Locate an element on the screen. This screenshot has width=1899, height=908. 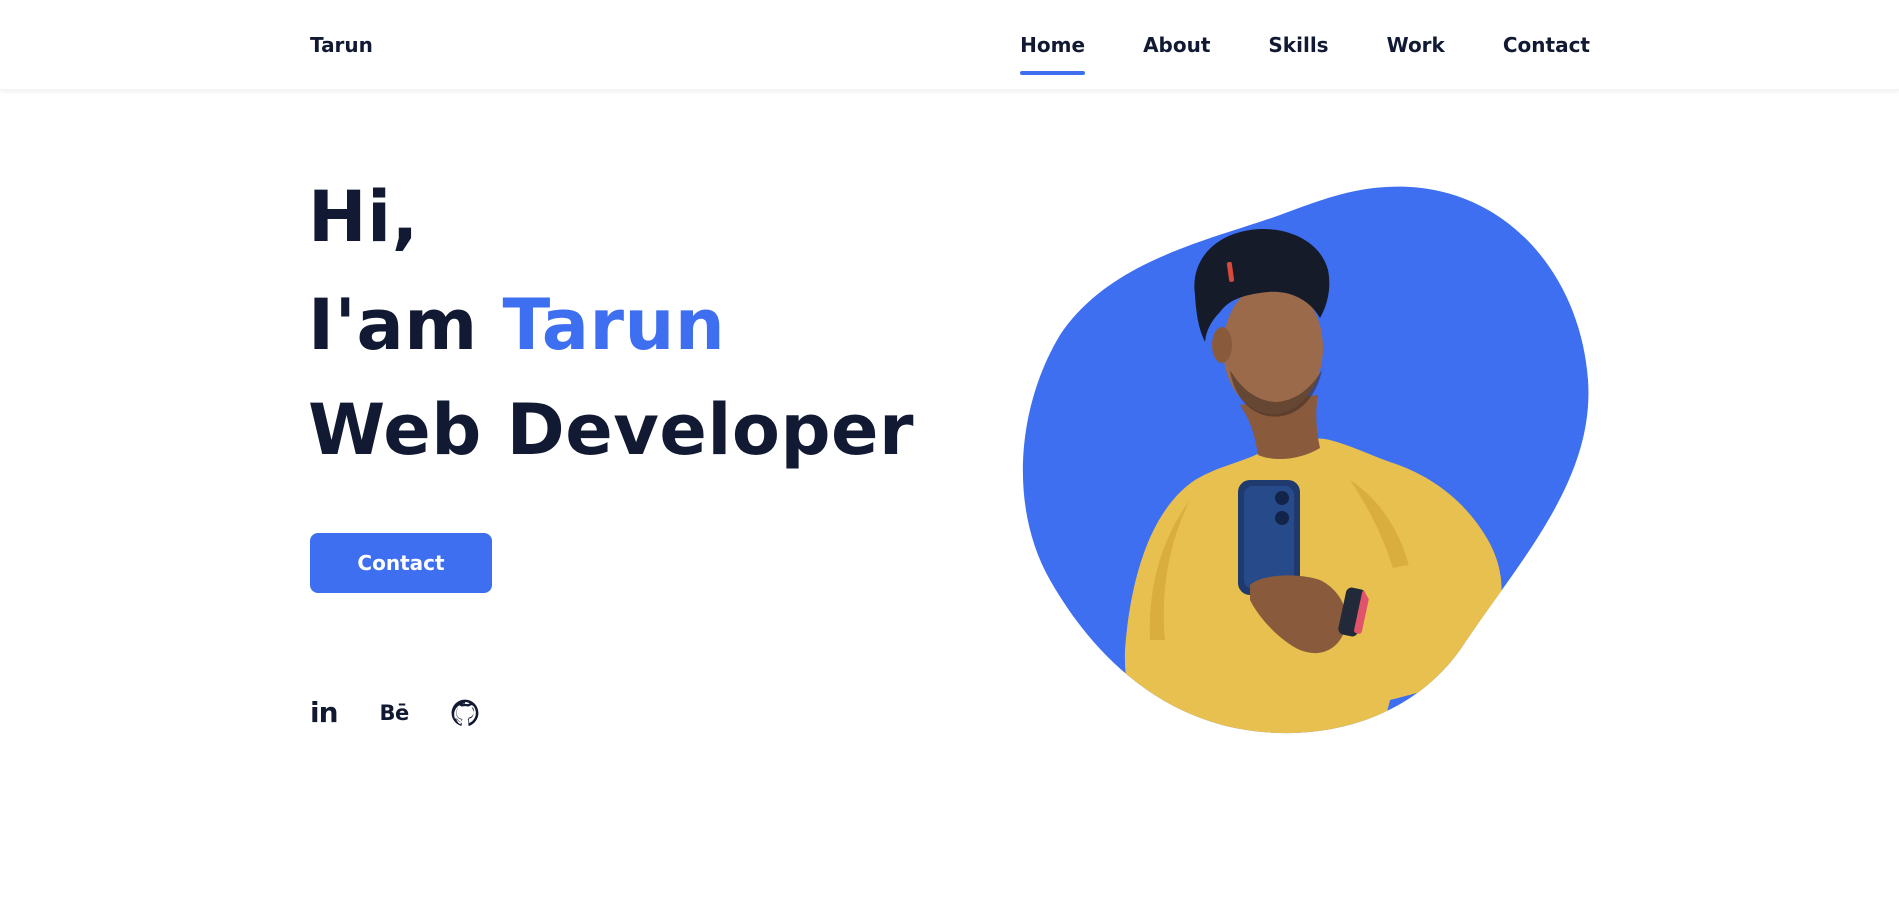
nav-contact: Contact is located at coordinates (1546, 45).